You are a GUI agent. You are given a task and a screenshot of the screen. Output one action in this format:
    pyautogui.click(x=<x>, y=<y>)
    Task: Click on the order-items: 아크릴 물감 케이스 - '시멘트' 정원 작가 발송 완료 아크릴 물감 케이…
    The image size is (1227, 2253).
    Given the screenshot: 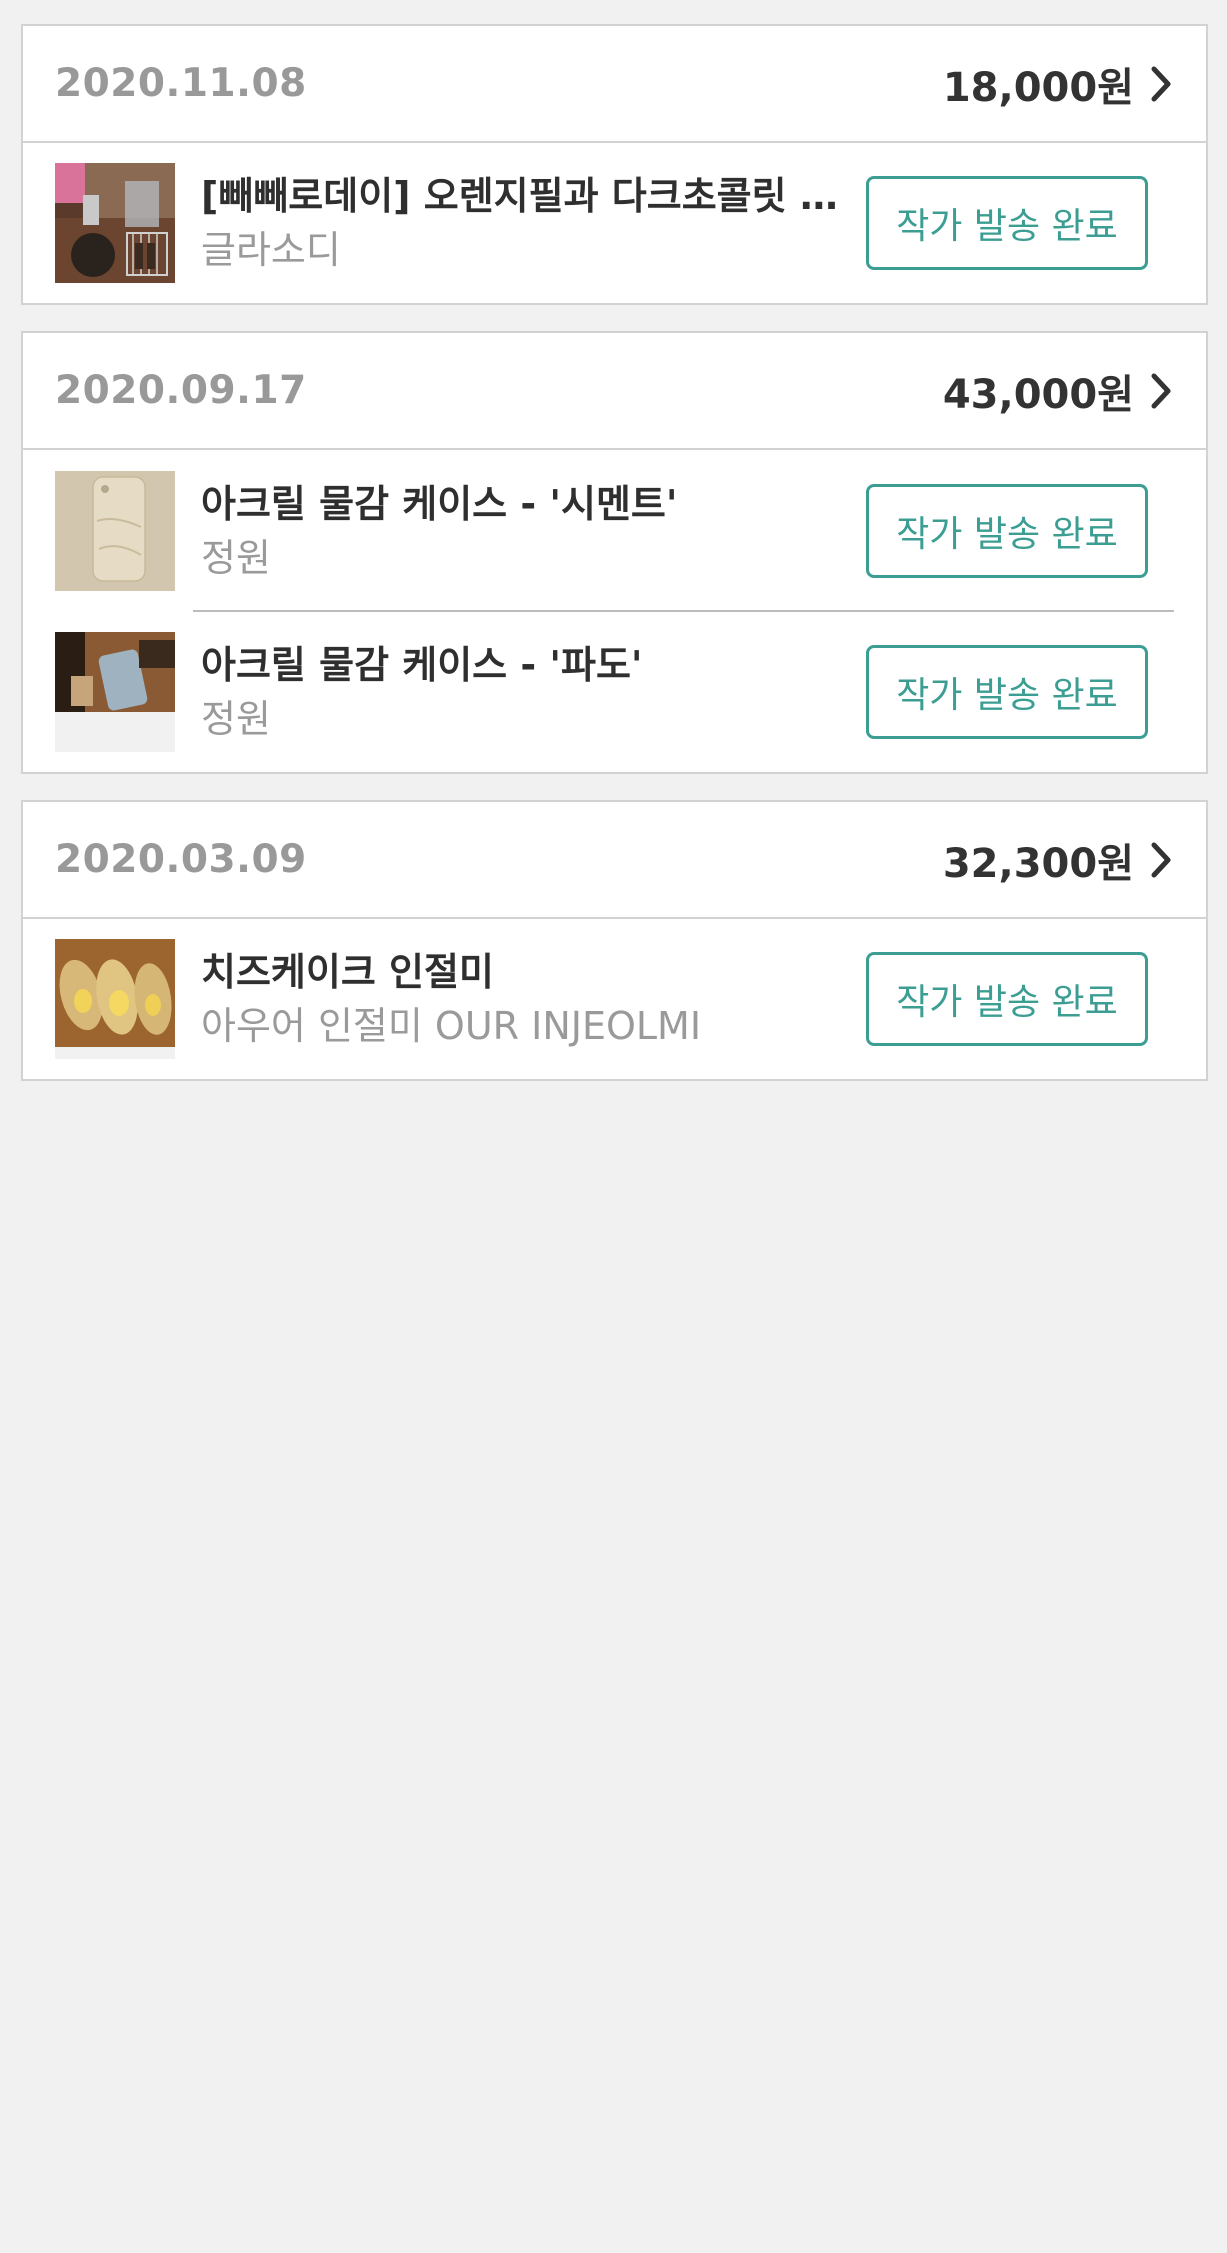 What is the action you would take?
    pyautogui.click(x=614, y=611)
    